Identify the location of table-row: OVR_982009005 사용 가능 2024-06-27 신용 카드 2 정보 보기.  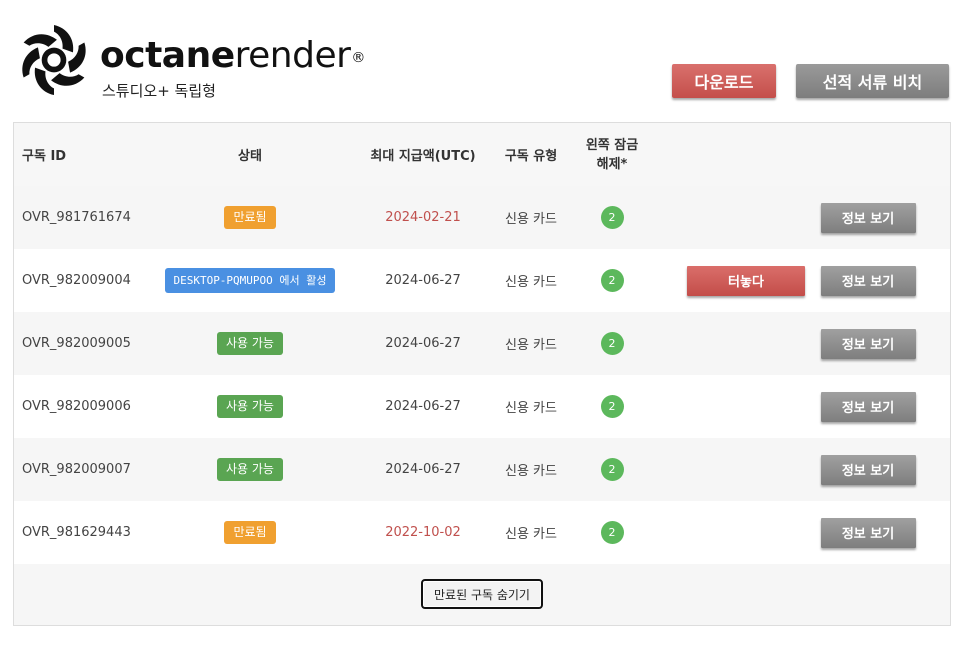
(482, 343).